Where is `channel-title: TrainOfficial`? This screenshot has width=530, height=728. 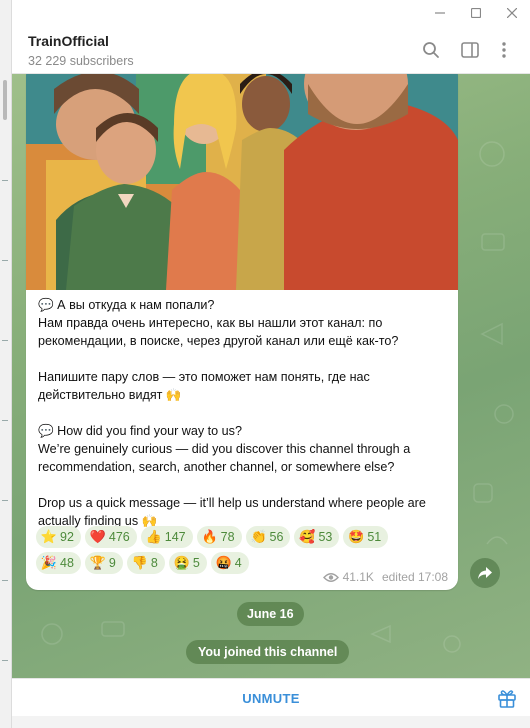 channel-title: TrainOfficial is located at coordinates (68, 41).